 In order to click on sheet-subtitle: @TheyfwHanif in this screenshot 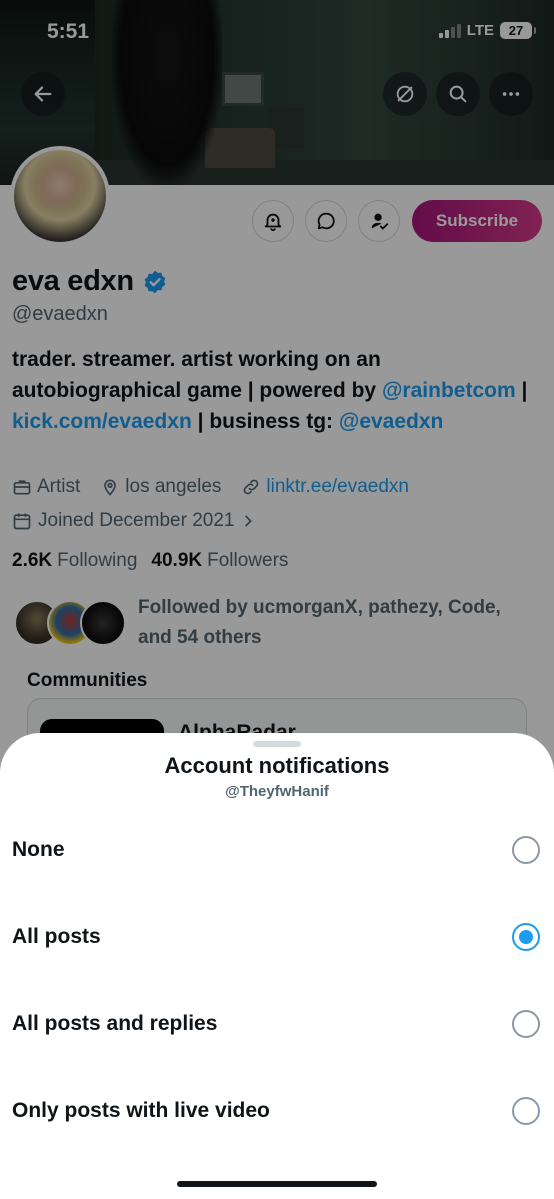, I will do `click(277, 791)`.